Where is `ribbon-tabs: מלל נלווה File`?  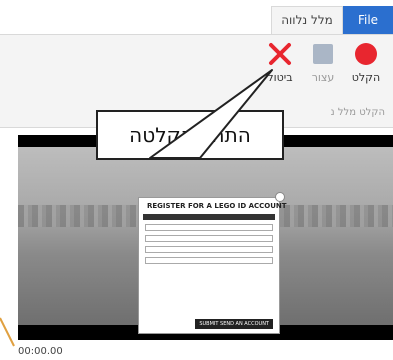
ribbon-tabs: מלל נלווה File is located at coordinates (196, 17).